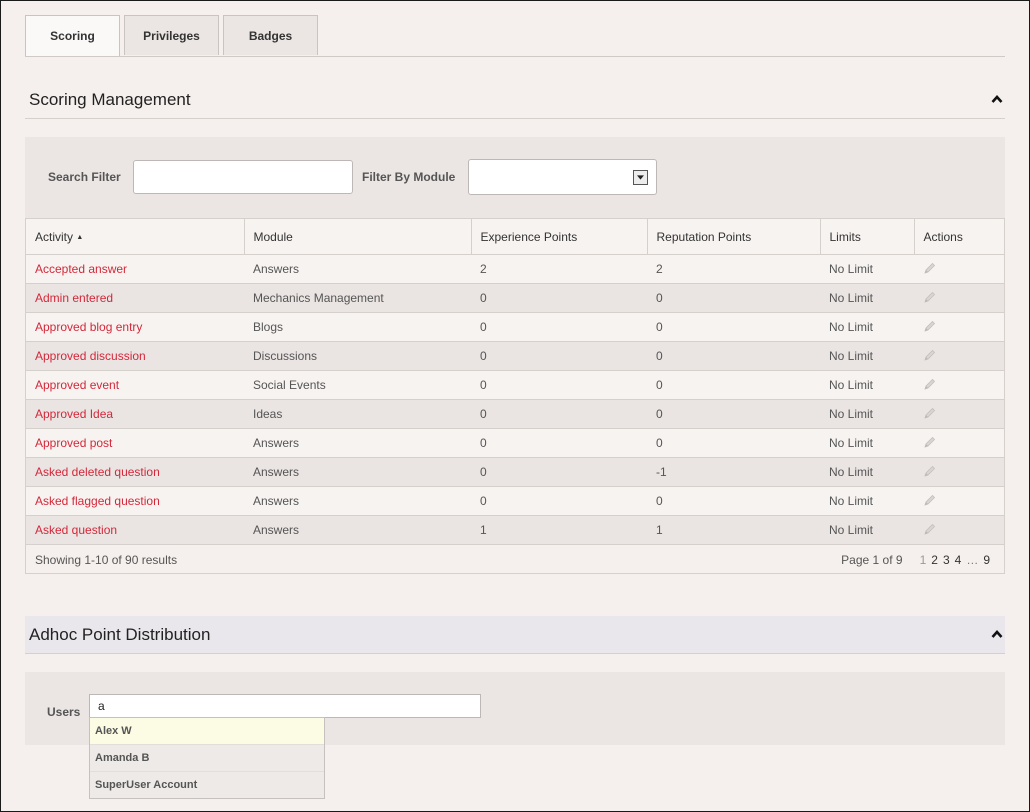 The width and height of the screenshot is (1030, 812). I want to click on module-cell: Ideas, so click(357, 414).